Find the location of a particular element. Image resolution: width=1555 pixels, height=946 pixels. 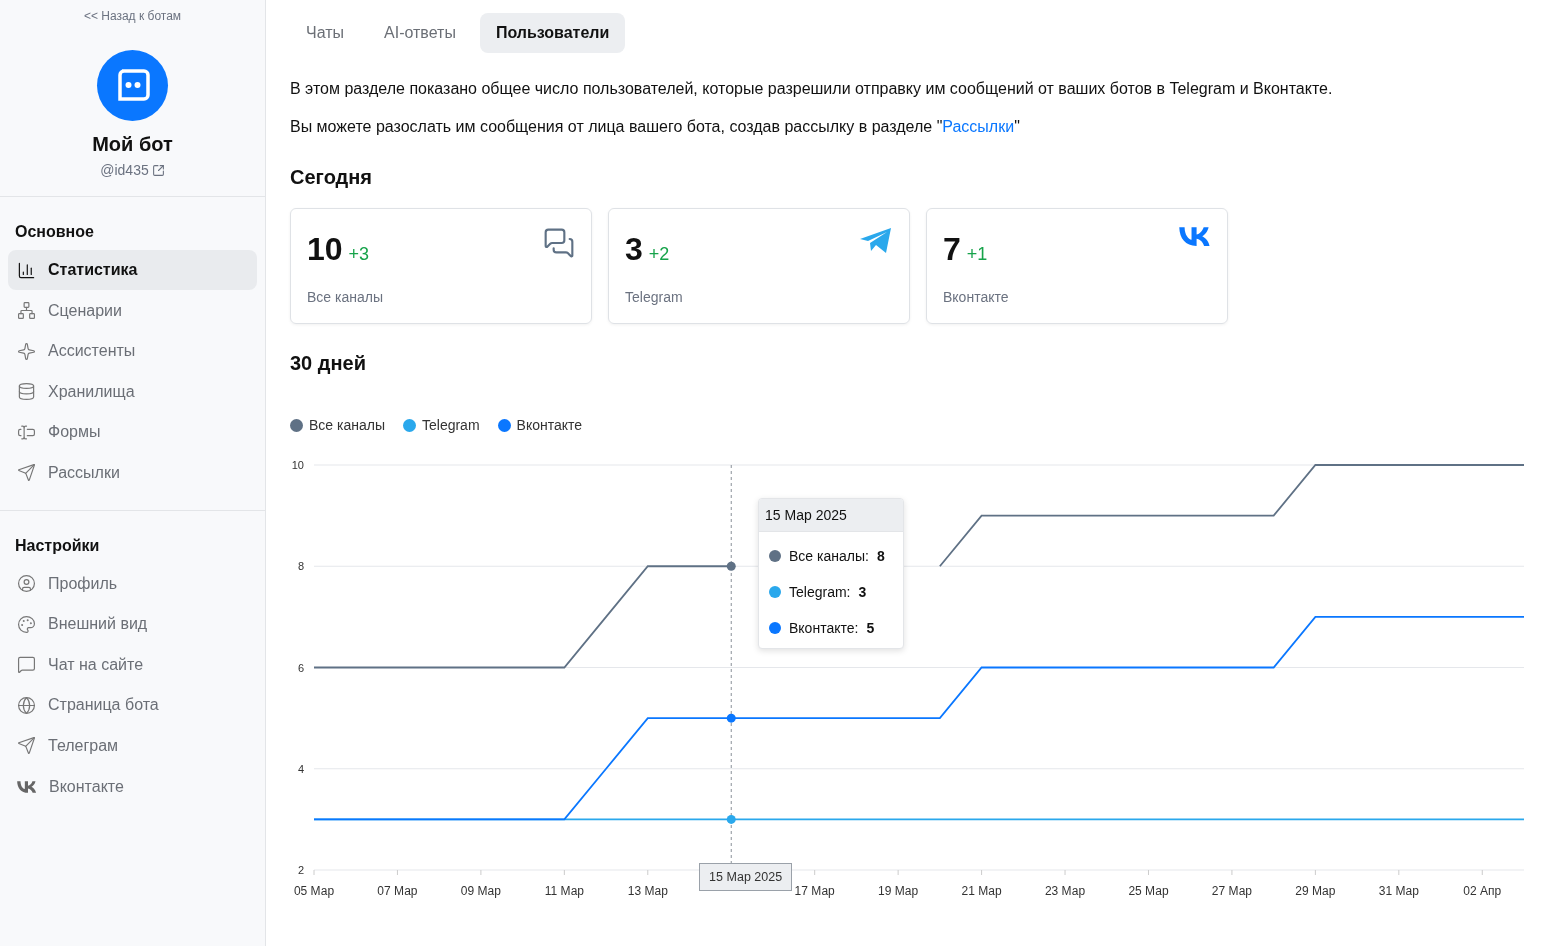

legend-label: Все каналы is located at coordinates (347, 425).